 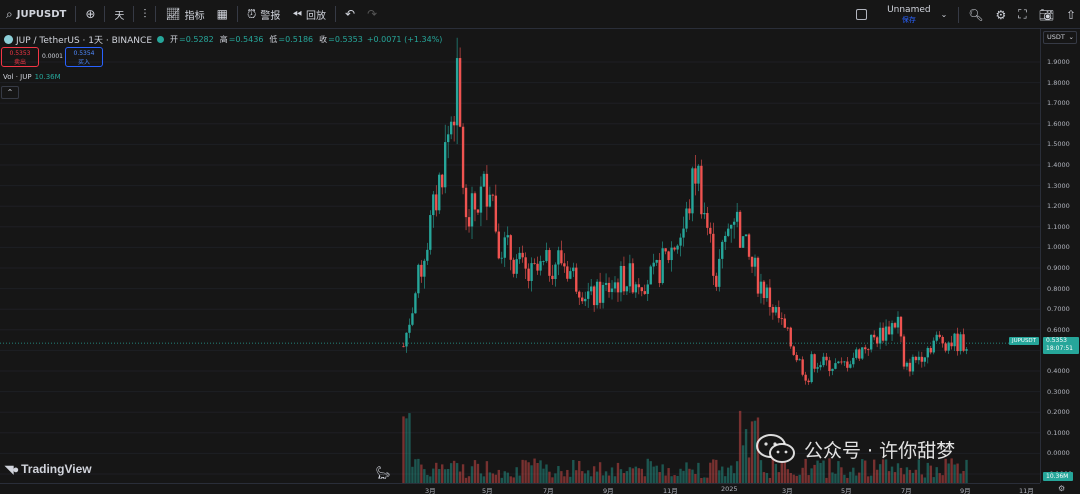 What do you see at coordinates (520, 488) in the screenshot?
I see `time-axis` at bounding box center [520, 488].